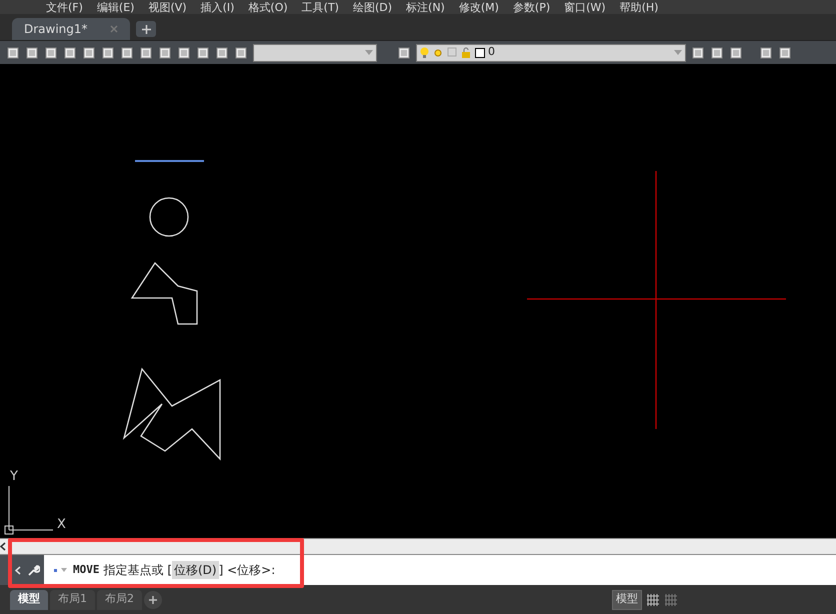  What do you see at coordinates (585, 7) in the screenshot?
I see `menu-item: 窗口(W)` at bounding box center [585, 7].